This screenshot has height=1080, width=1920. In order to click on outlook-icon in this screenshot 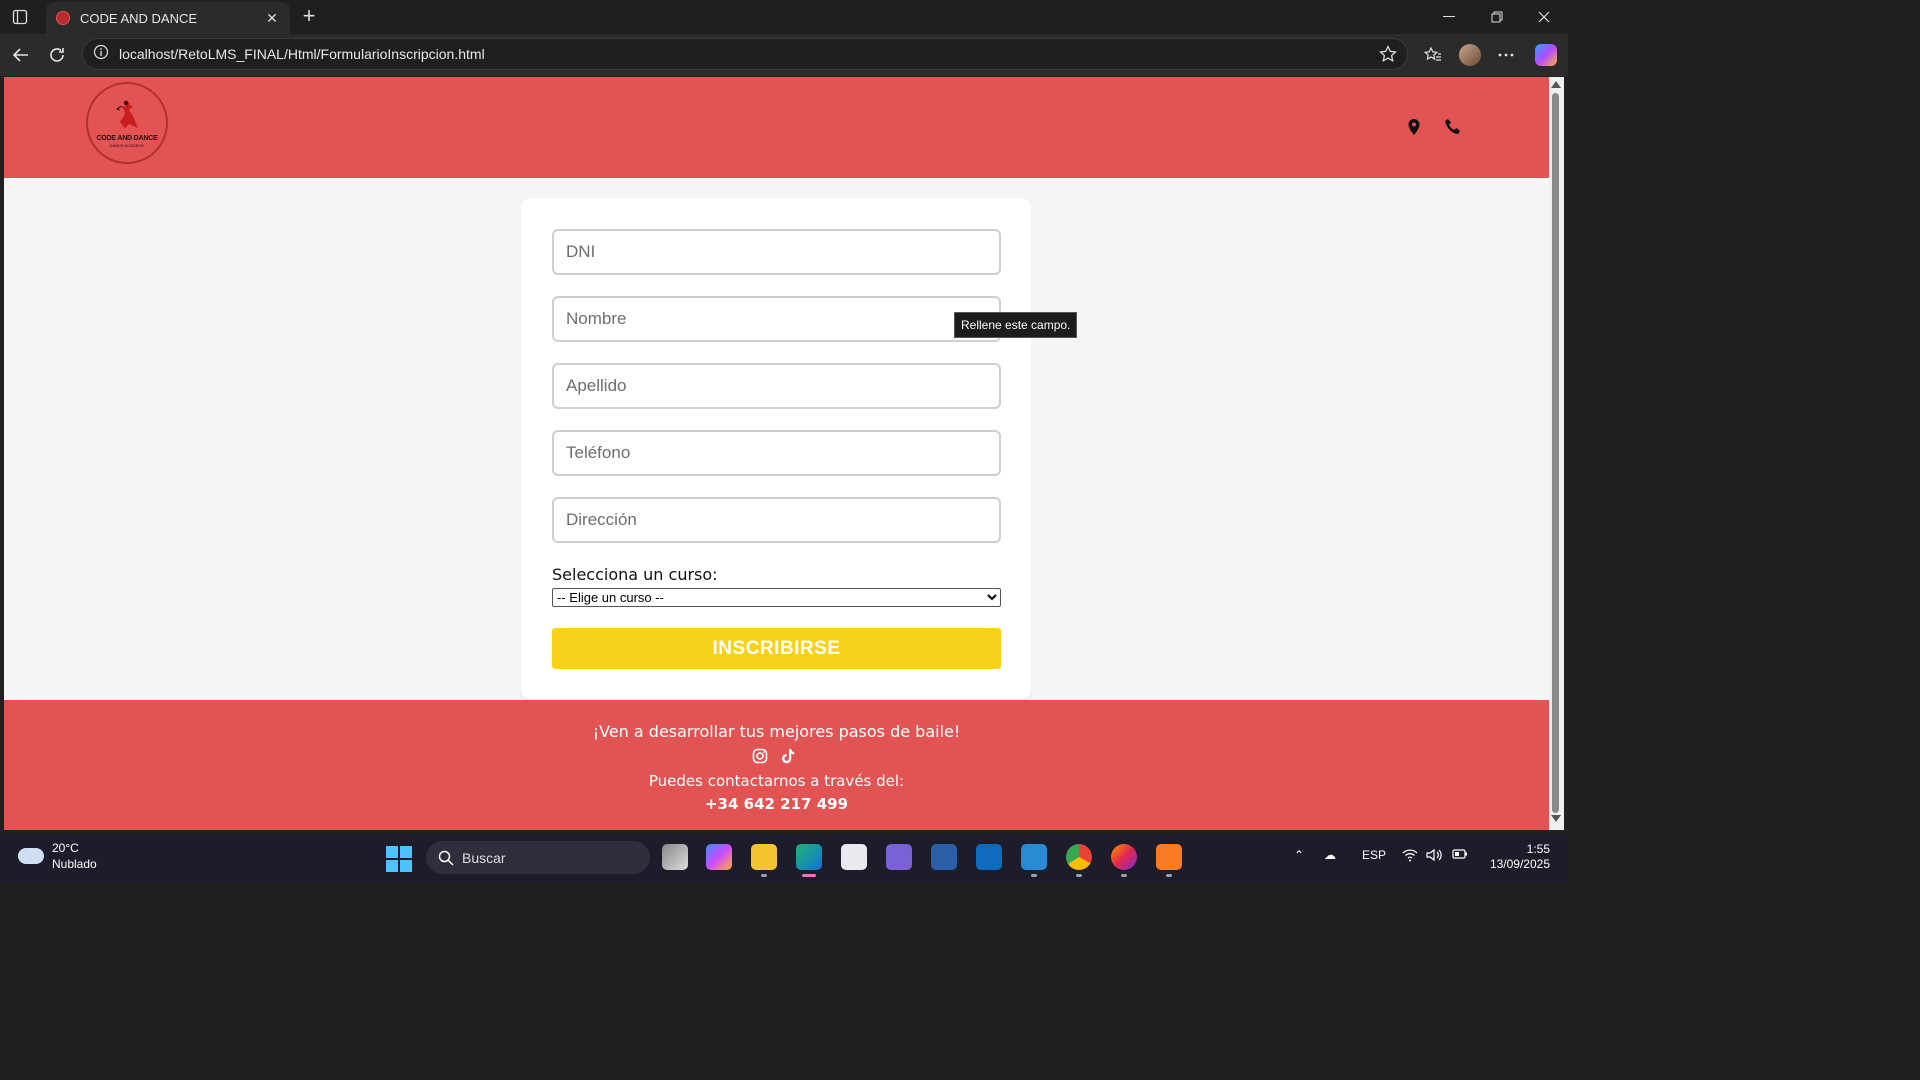, I will do `click(989, 857)`.